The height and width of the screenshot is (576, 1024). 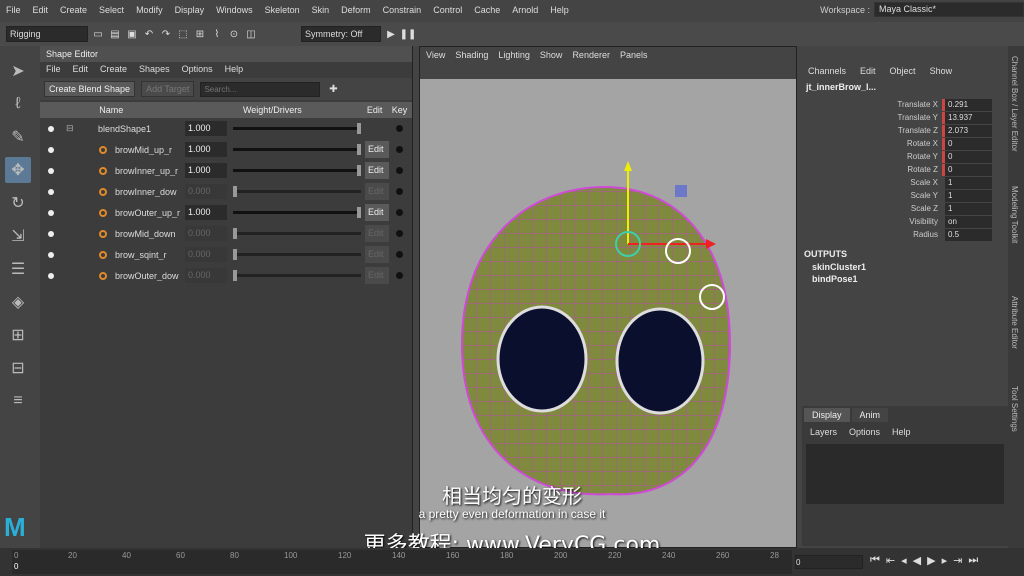 I want to click on snap-curve-icon: ⌇, so click(x=217, y=34).